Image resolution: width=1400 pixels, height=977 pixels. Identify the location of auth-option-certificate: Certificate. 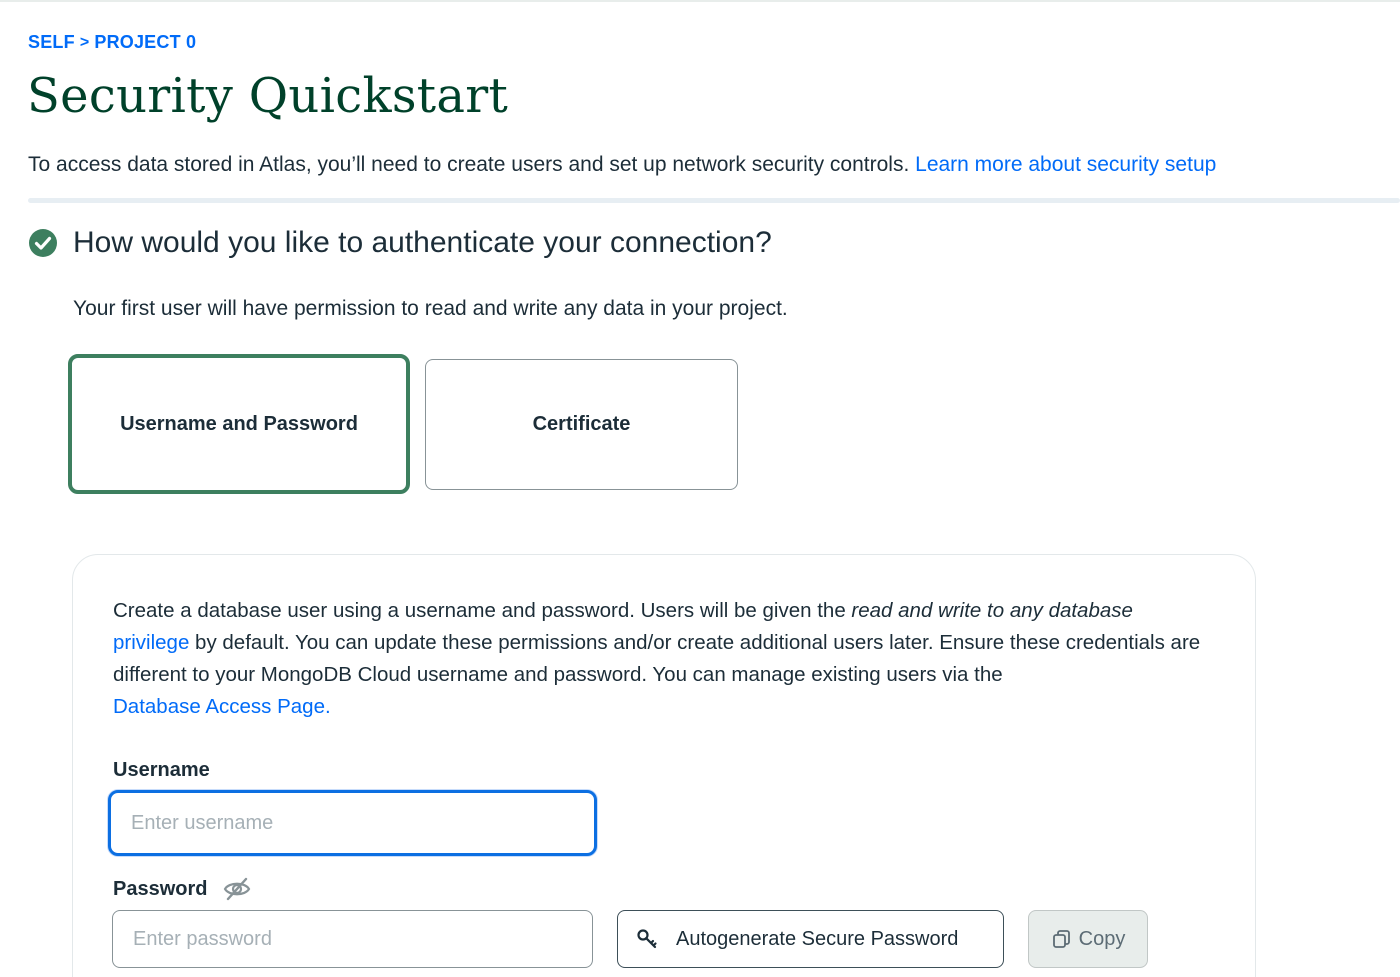
(581, 424).